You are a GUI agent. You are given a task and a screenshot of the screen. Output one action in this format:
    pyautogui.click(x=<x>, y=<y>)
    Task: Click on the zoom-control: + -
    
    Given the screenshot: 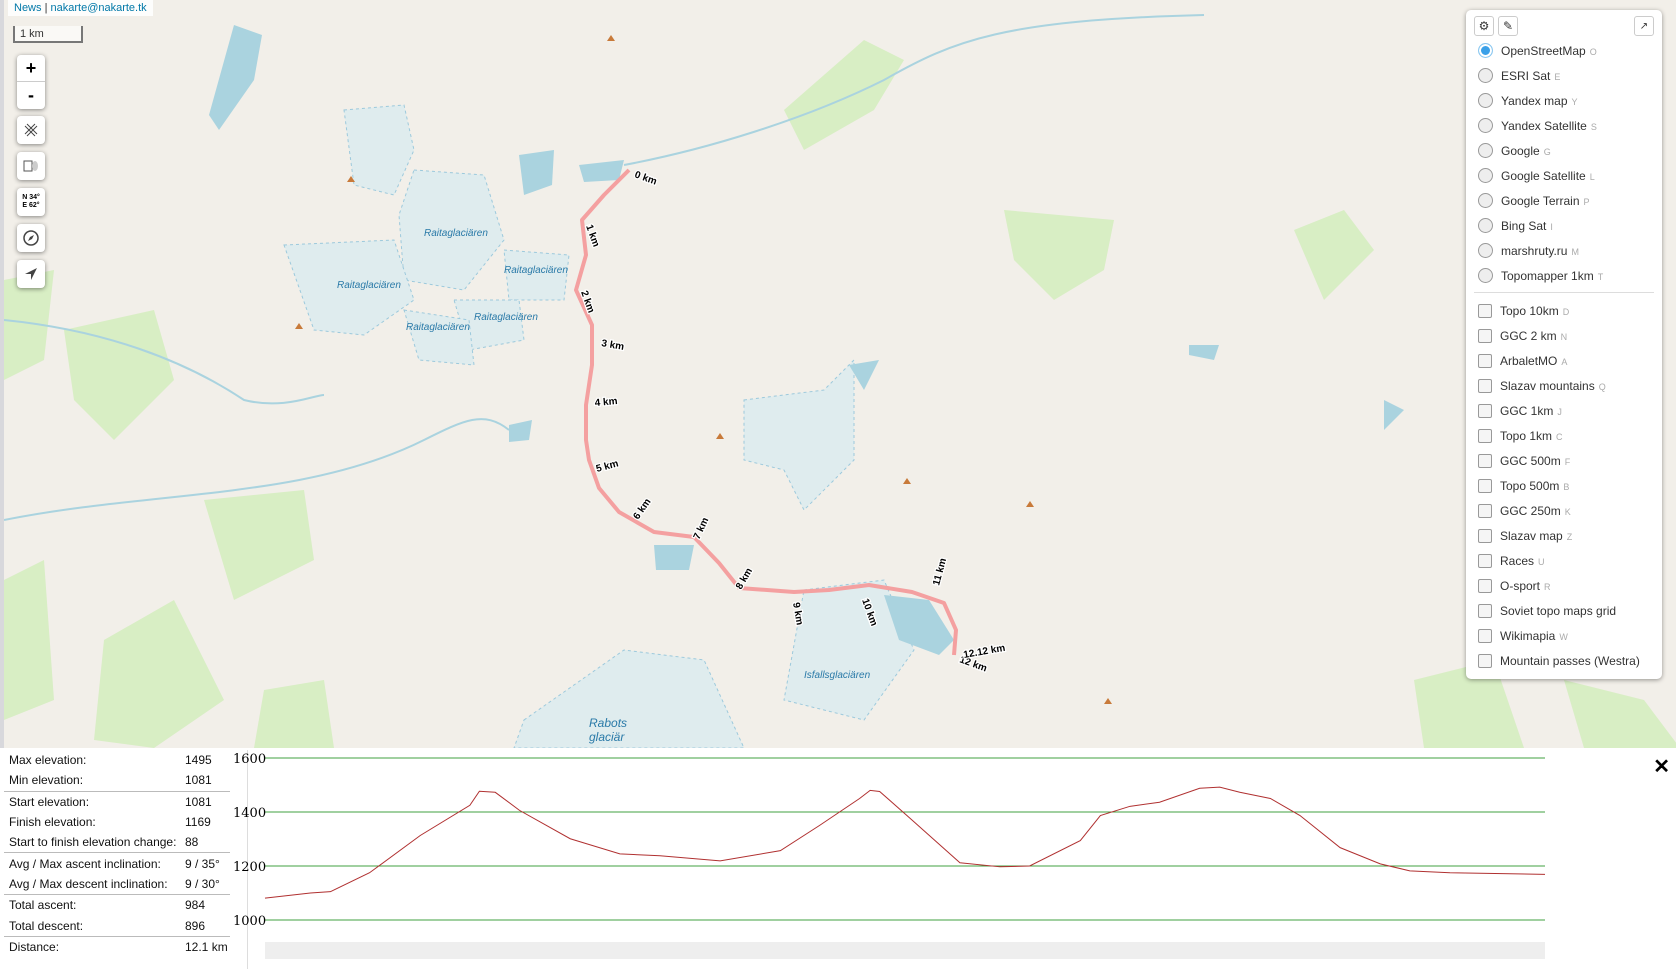 What is the action you would take?
    pyautogui.click(x=31, y=82)
    